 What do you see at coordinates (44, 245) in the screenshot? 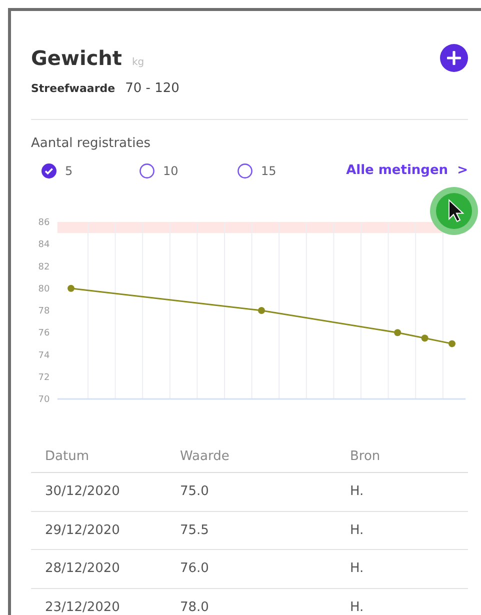
I see `axis-tick-label: 84` at bounding box center [44, 245].